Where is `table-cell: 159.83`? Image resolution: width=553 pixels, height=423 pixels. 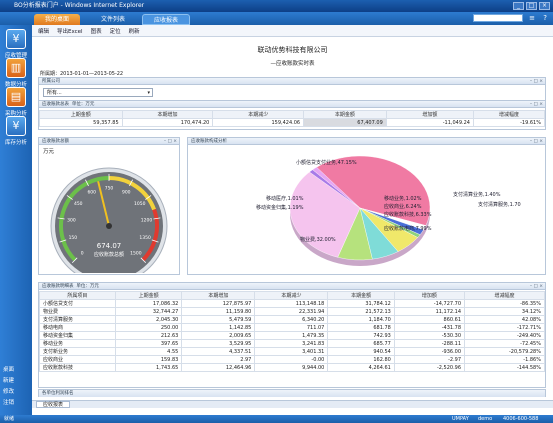
table-cell: 159.83 is located at coordinates (148, 359).